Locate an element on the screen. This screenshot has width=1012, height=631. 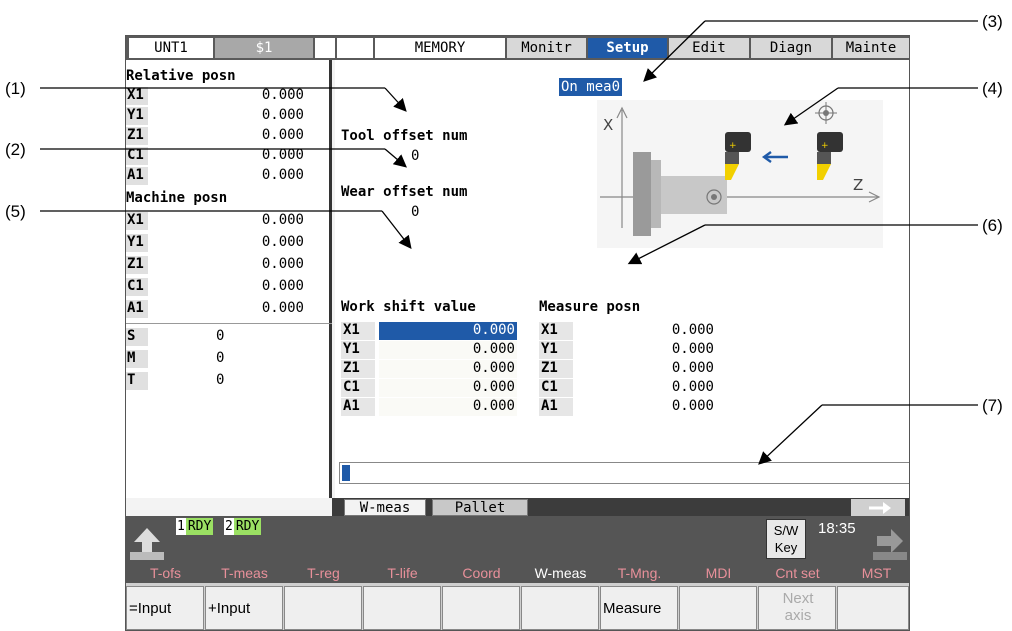
rdy-indicator-1: 1 RDY is located at coordinates (195, 526).